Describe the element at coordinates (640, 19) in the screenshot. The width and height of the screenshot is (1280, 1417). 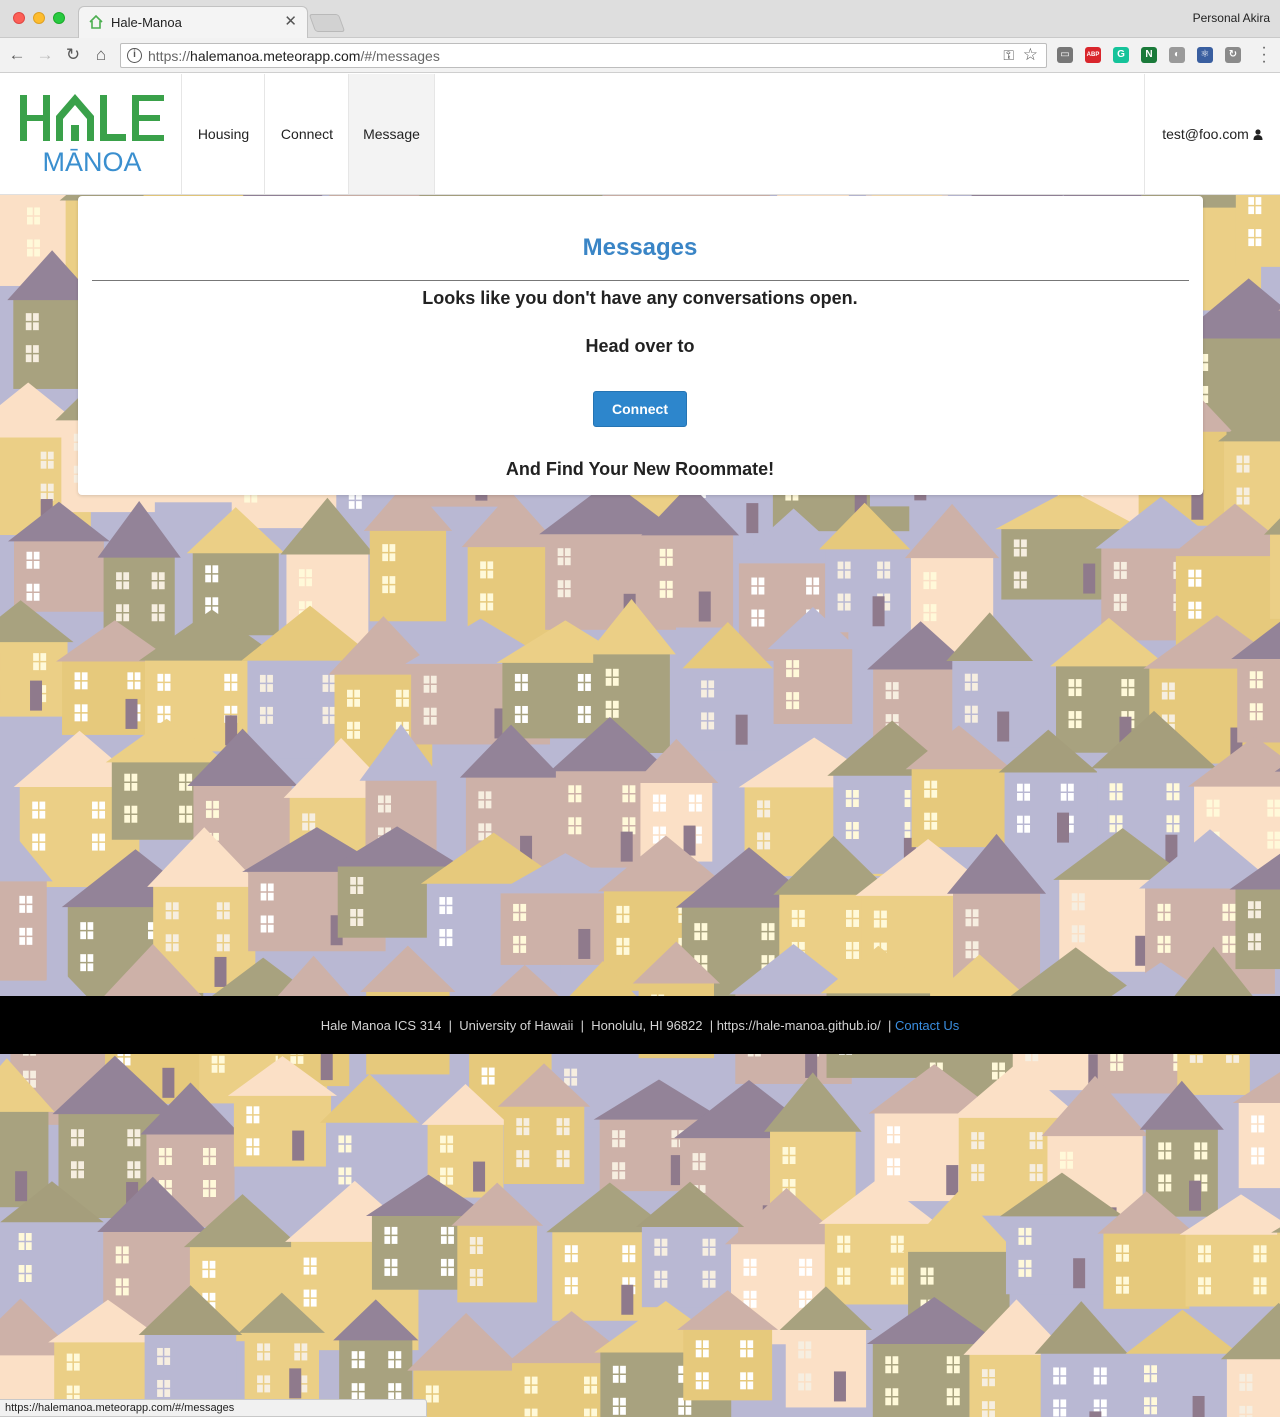
I see `browser-titlebar: Hale-Manoa ✕ Personal Akira` at that location.